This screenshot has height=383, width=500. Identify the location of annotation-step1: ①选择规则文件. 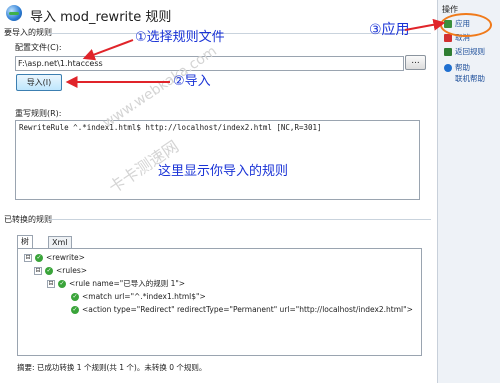
(180, 37).